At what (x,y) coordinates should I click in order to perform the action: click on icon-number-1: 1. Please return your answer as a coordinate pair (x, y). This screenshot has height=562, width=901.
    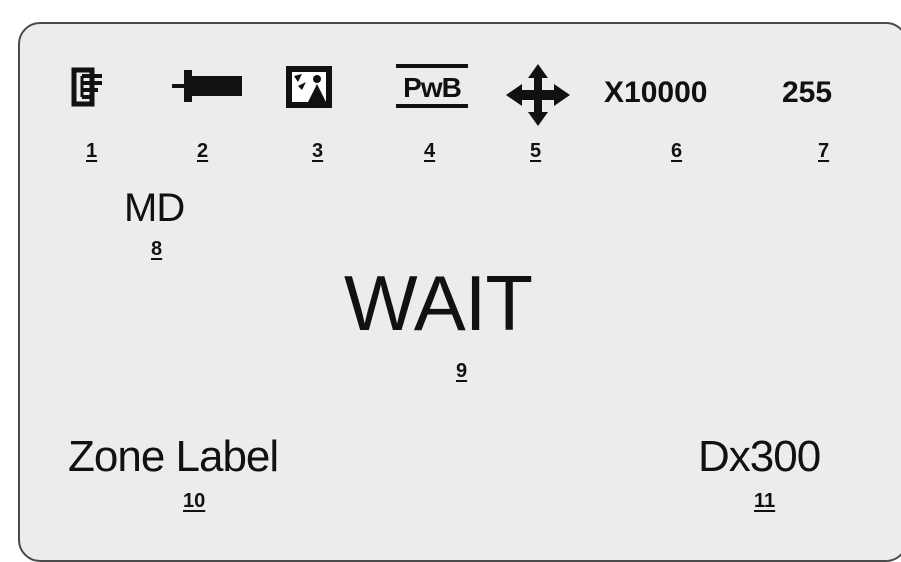
    Looking at the image, I should click on (92, 151).